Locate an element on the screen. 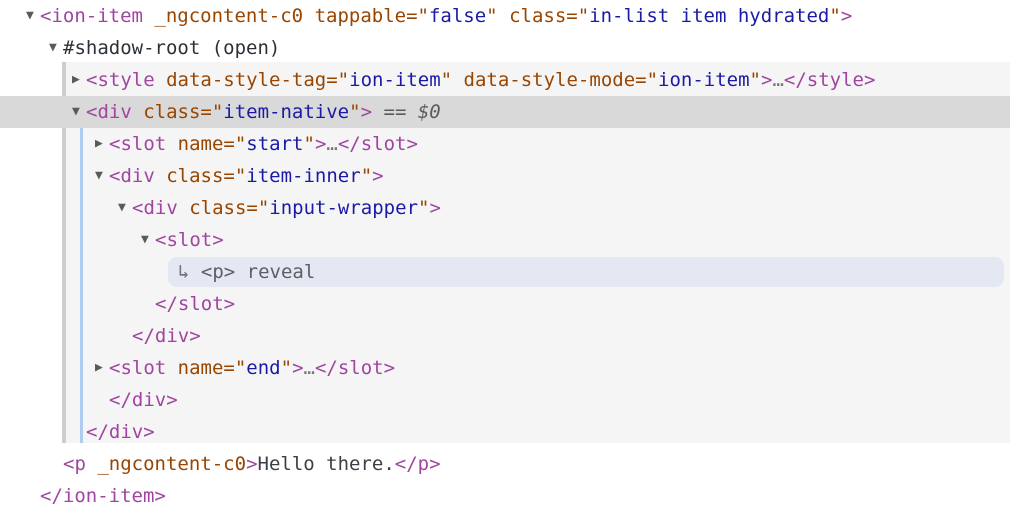 Image resolution: width=1010 pixels, height=514 pixels. token-val: item-native is located at coordinates (286, 112).